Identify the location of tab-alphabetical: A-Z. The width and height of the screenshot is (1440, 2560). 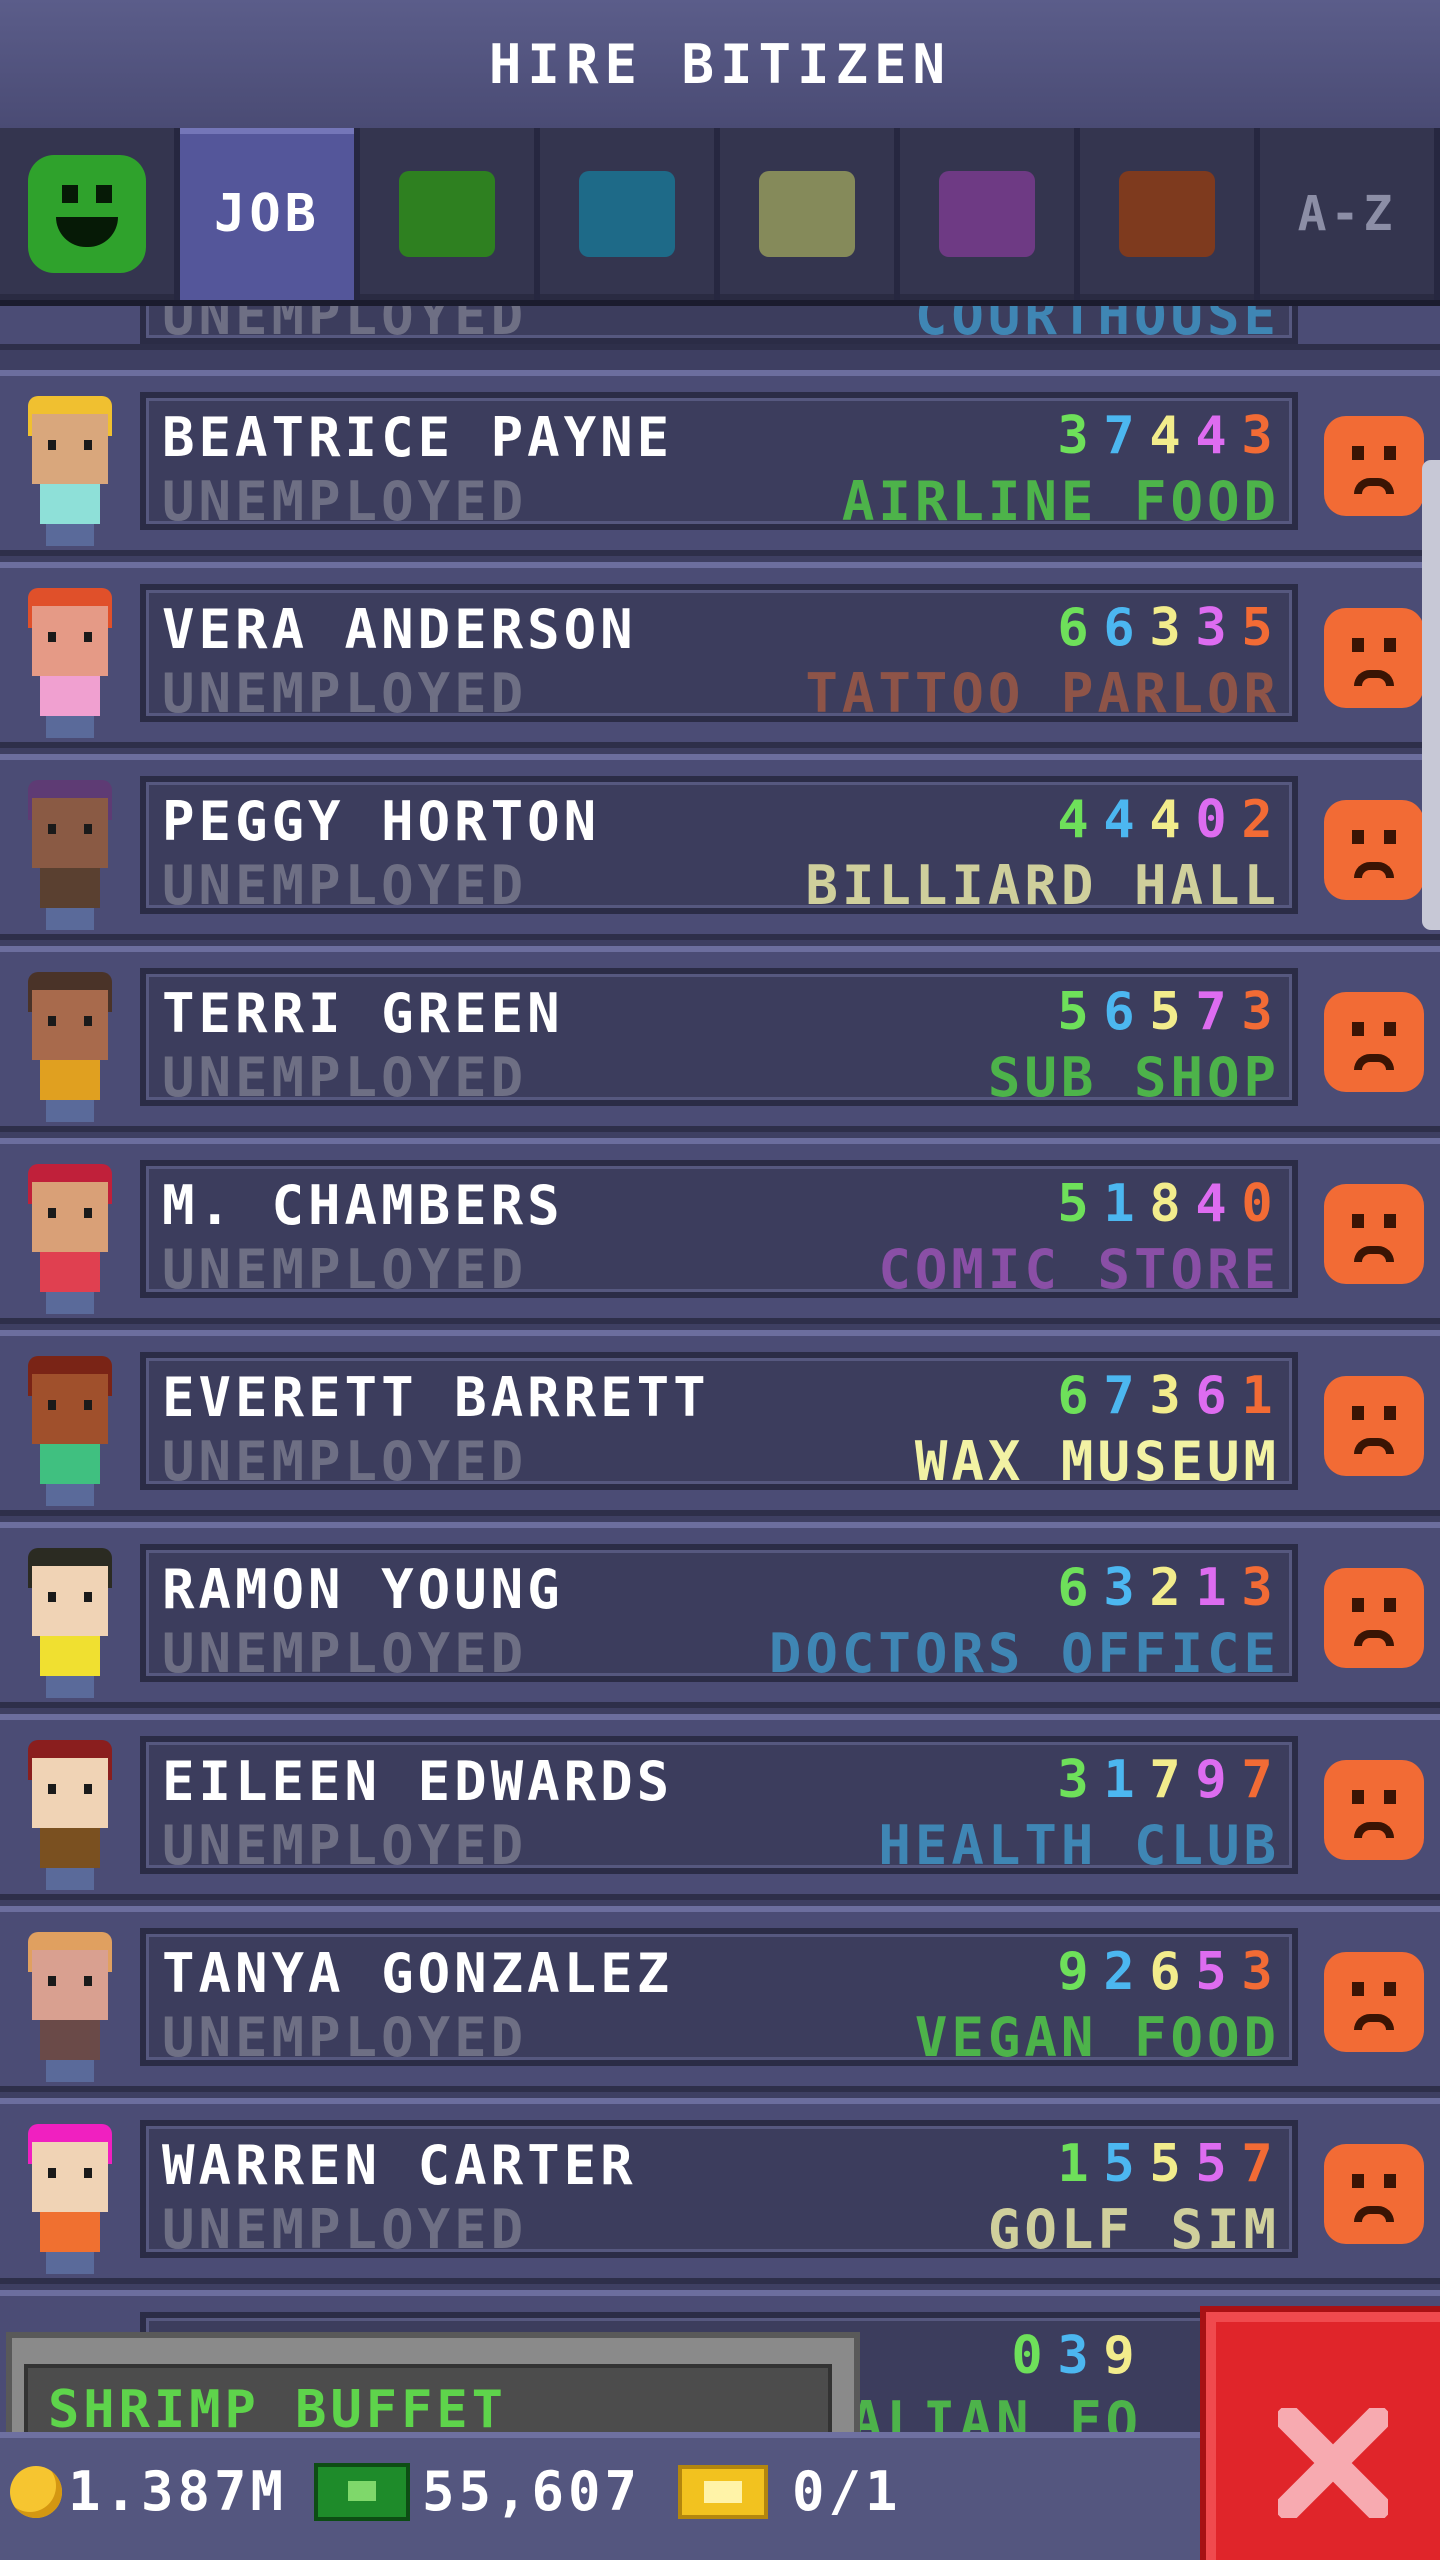
(1347, 214).